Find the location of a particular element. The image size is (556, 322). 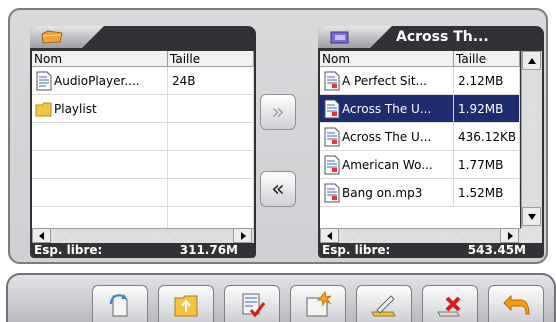

folder-icon is located at coordinates (43, 109).